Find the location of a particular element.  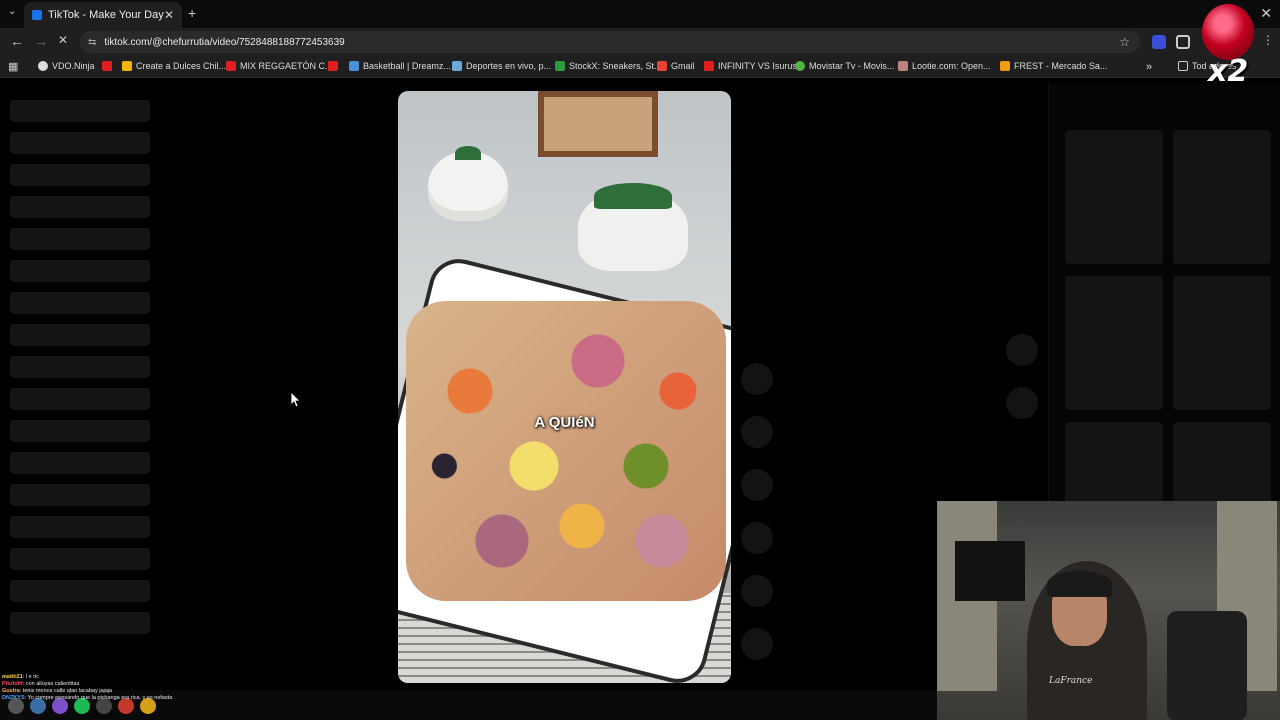

tab-close-icon: ✕ is located at coordinates (169, 15).